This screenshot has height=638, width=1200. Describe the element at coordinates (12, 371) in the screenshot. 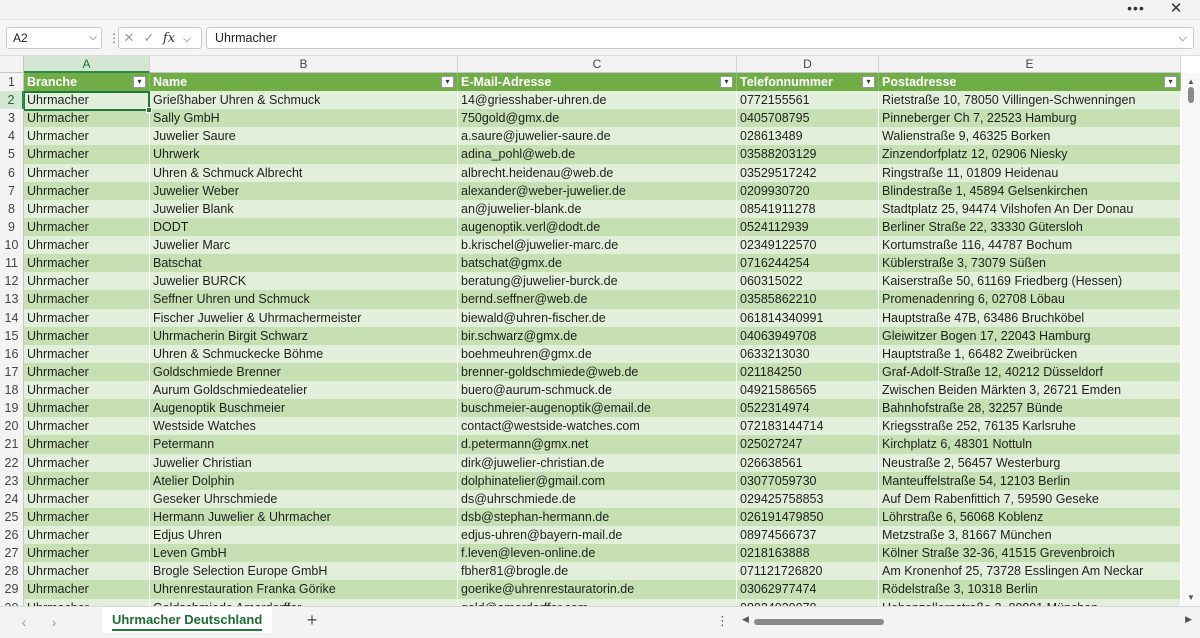

I see `row-header: 17` at that location.